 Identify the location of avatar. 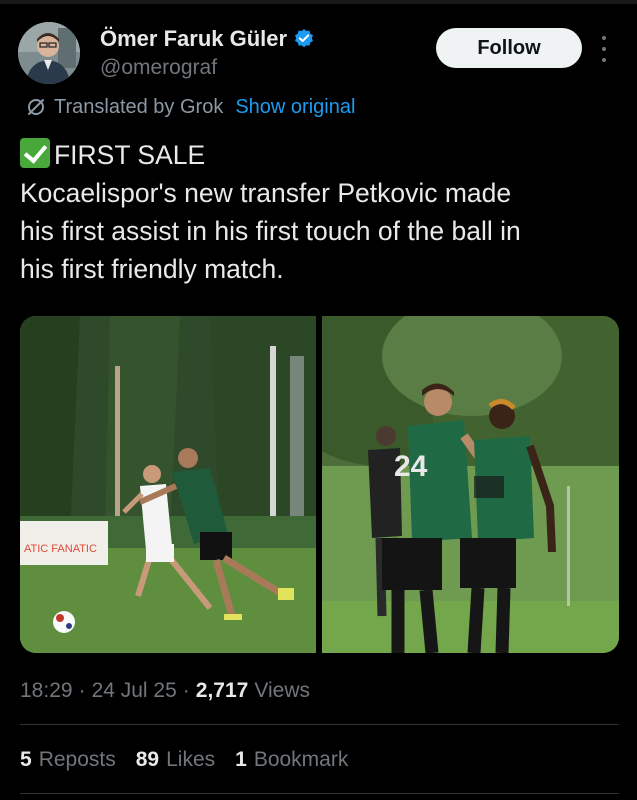
(49, 53).